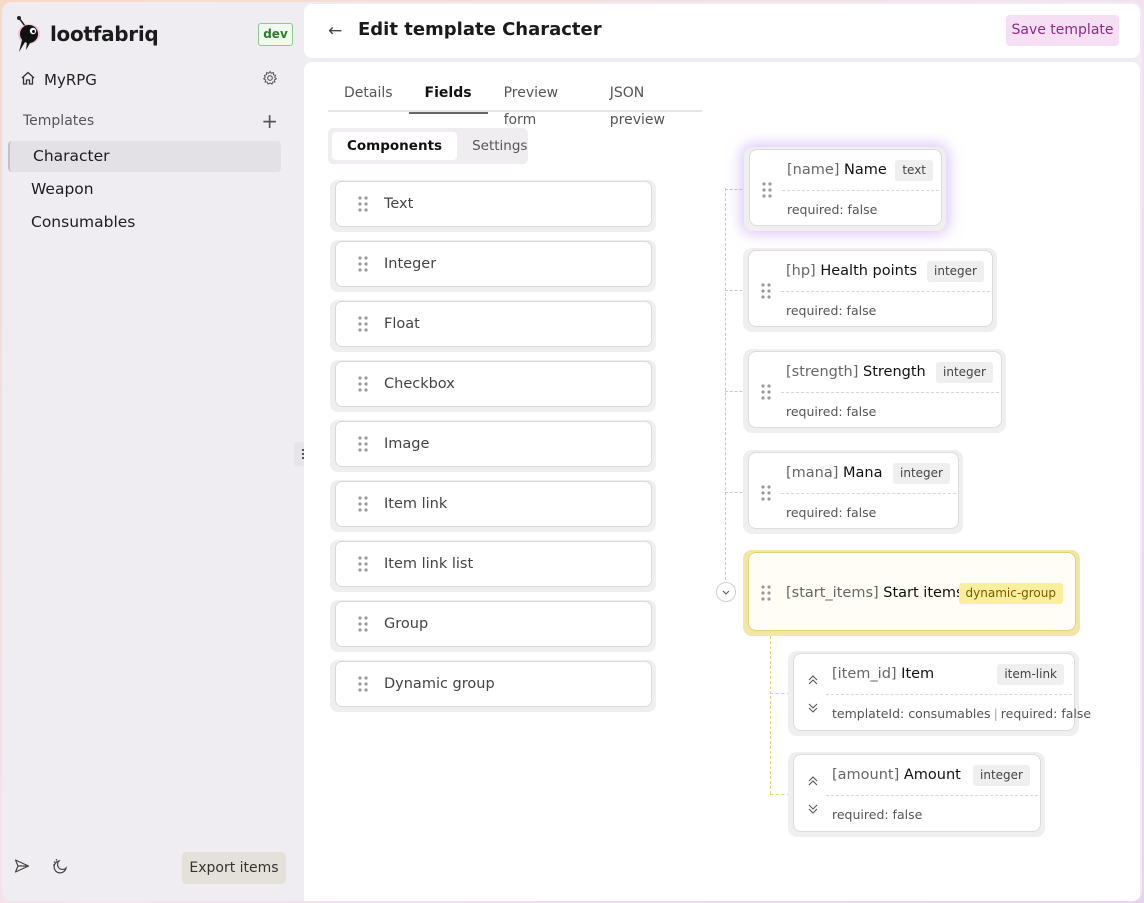  I want to click on field-title: [item_id] Item, so click(883, 674).